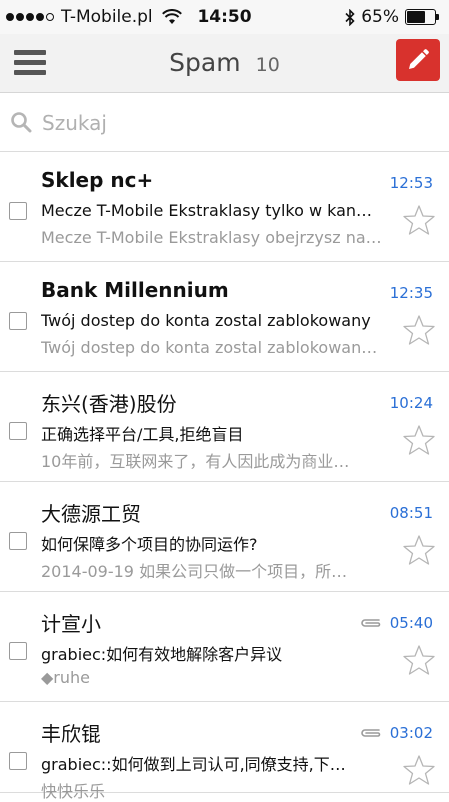 Image resolution: width=449 pixels, height=802 pixels. Describe the element at coordinates (135, 290) in the screenshot. I see `email-sender: Bank Millennium` at that location.